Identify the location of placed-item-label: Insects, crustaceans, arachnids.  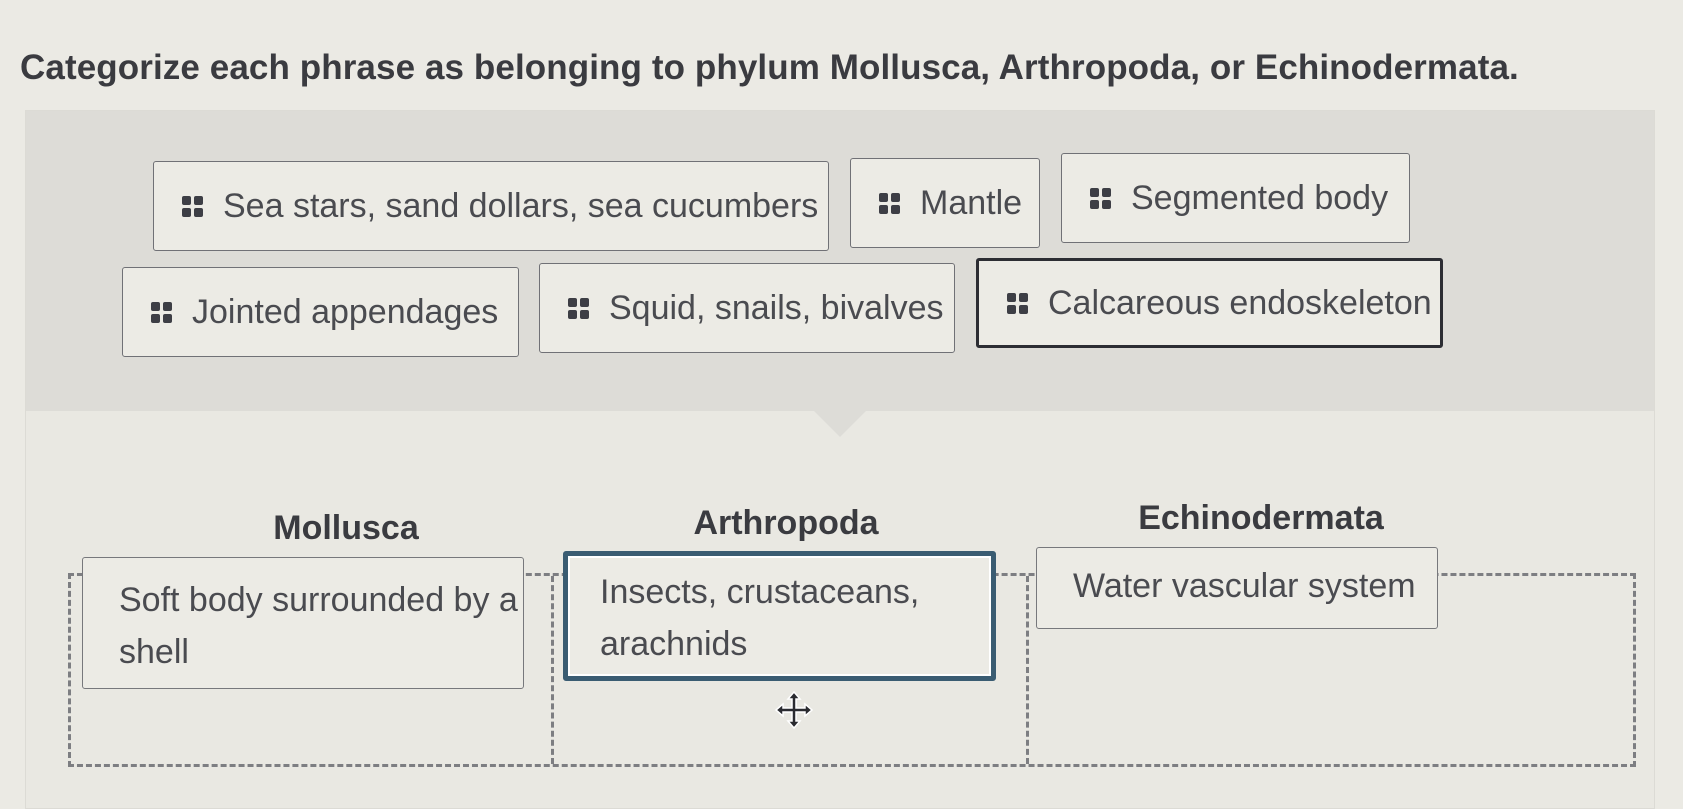
(760, 618).